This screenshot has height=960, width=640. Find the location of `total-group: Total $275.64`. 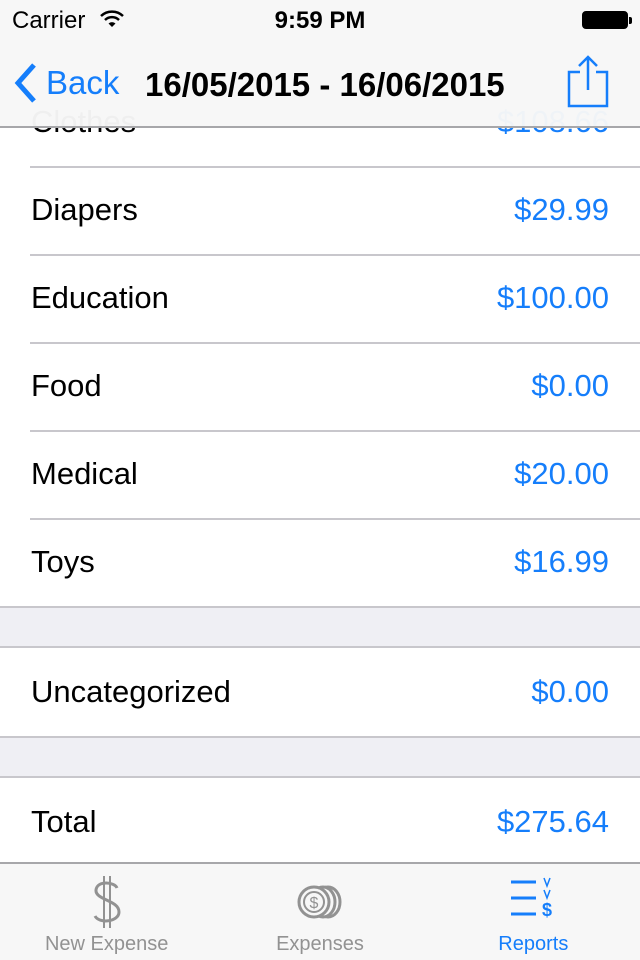

total-group: Total $275.64 is located at coordinates (320, 819).